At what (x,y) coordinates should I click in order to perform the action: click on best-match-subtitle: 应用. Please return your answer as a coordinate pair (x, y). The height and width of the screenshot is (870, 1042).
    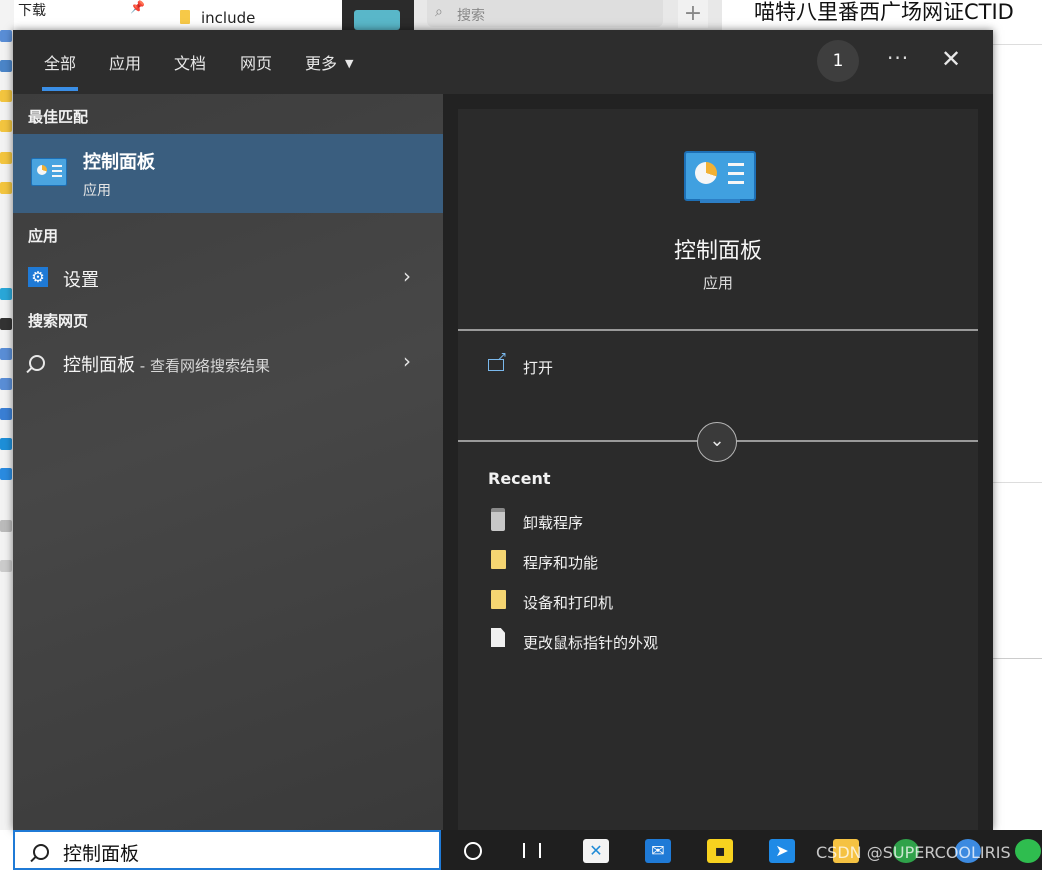
    Looking at the image, I should click on (97, 191).